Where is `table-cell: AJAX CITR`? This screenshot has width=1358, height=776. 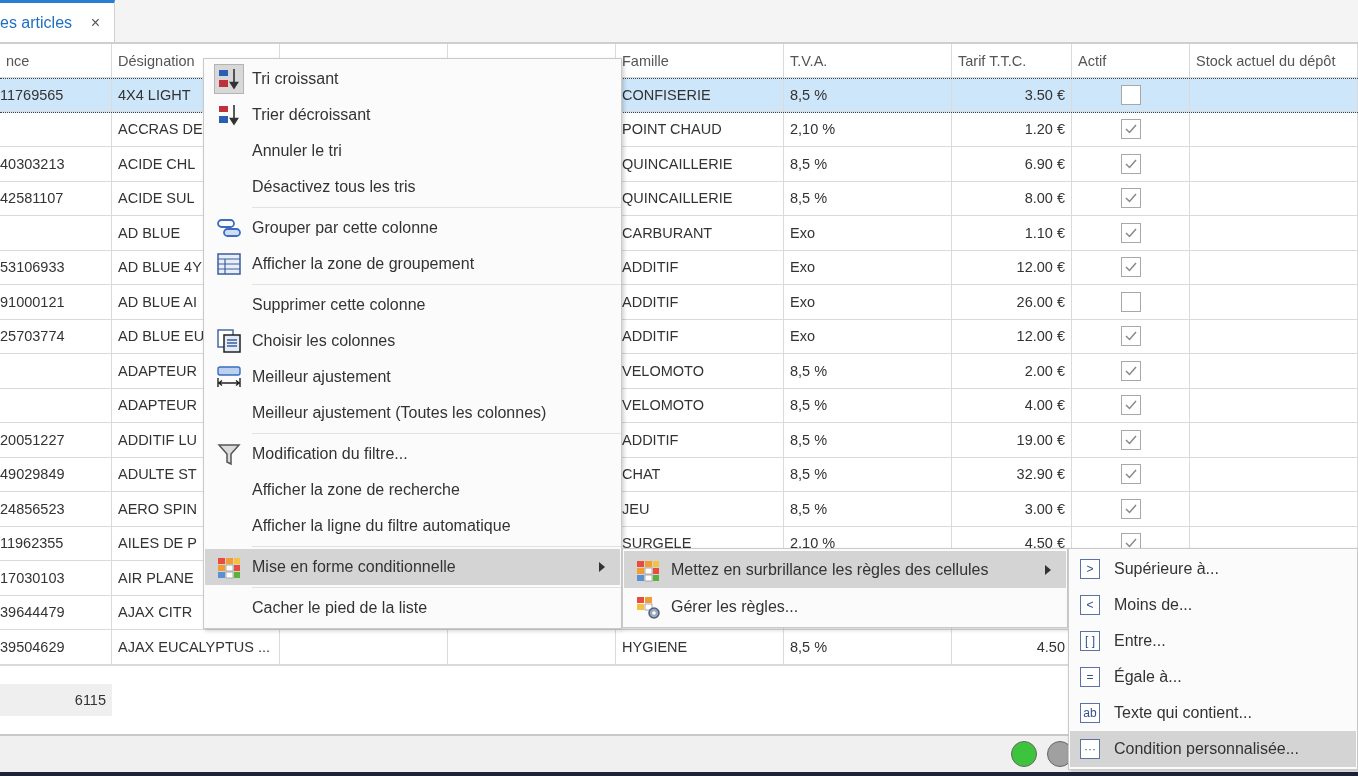
table-cell: AJAX CITR is located at coordinates (155, 612).